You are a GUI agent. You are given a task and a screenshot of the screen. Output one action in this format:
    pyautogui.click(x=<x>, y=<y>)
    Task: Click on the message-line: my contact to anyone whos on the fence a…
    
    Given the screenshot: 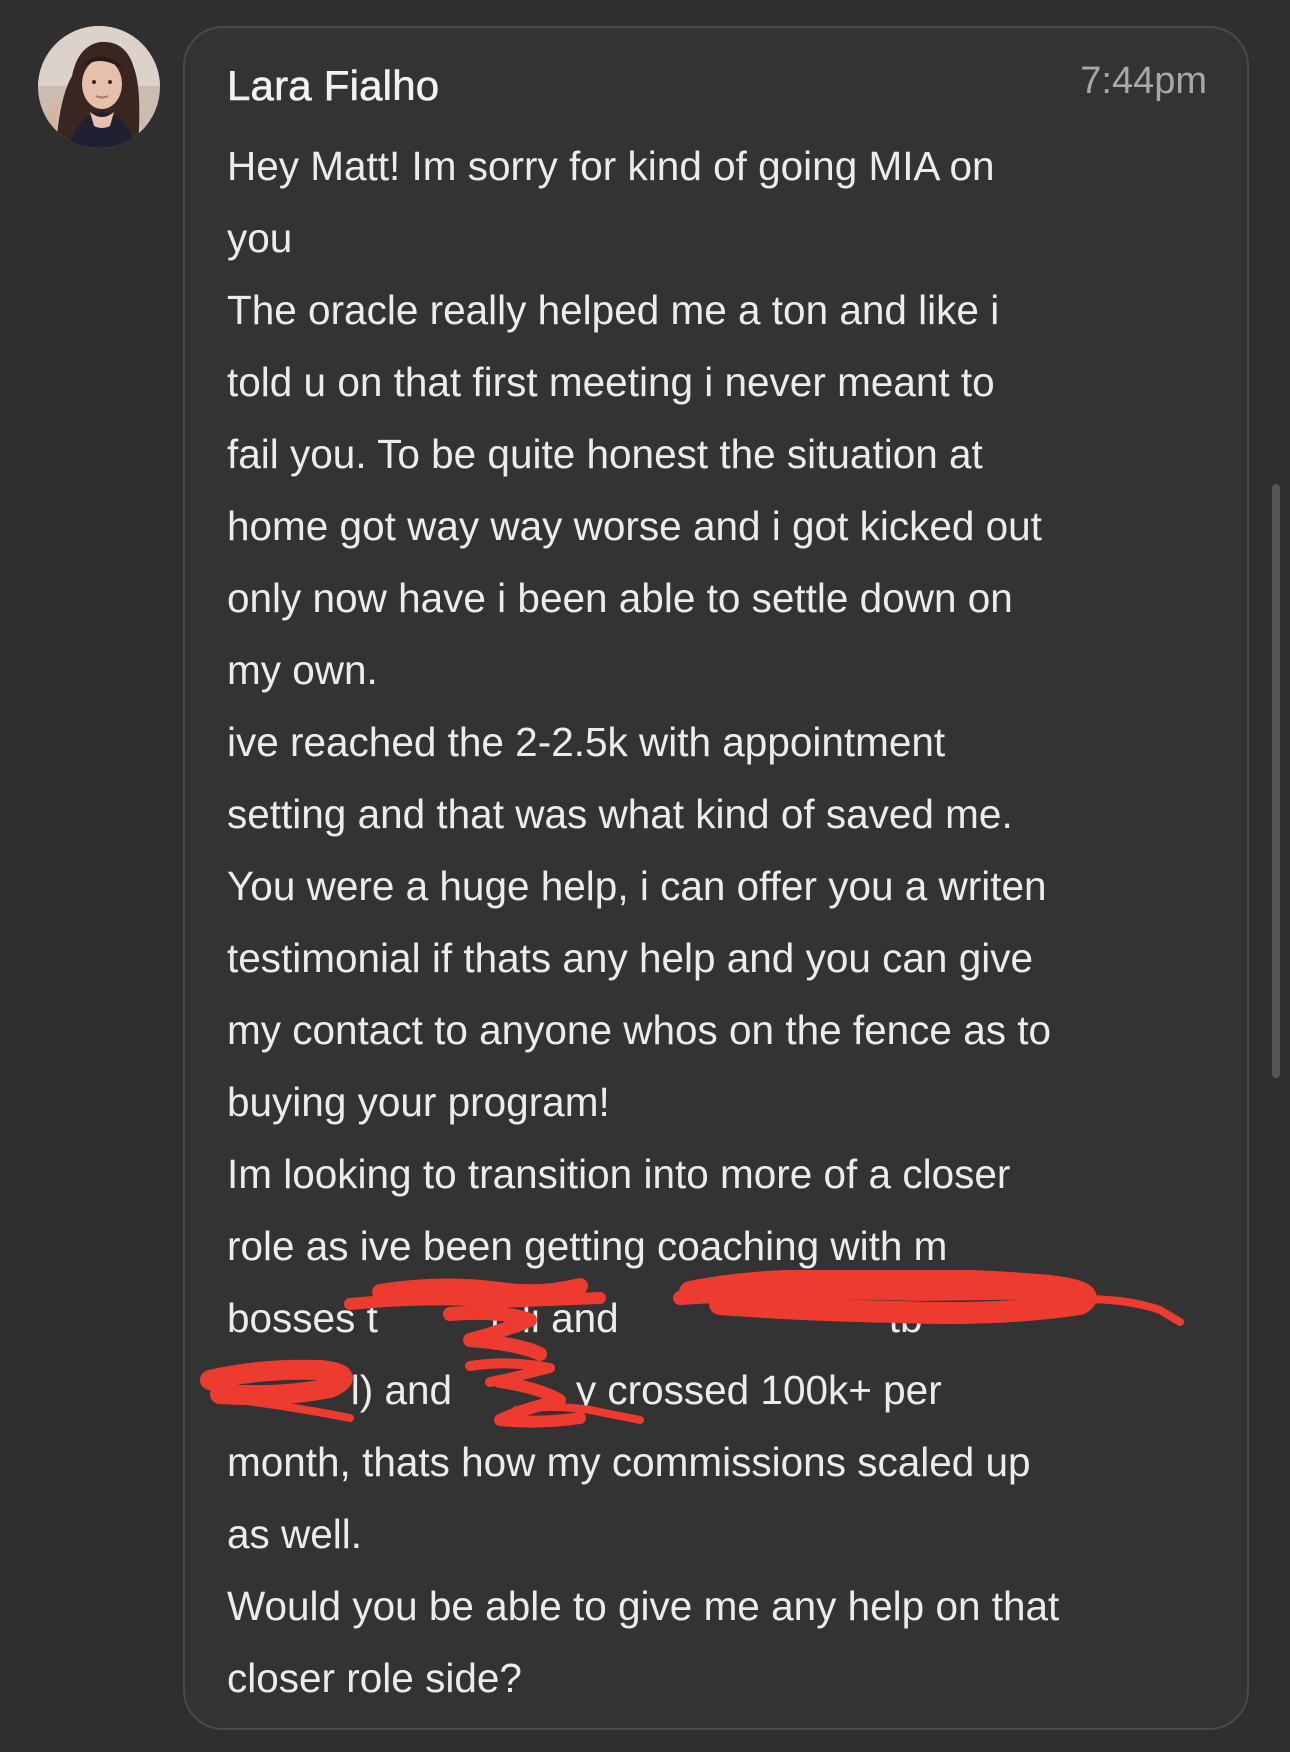 What is the action you would take?
    pyautogui.click(x=639, y=1030)
    